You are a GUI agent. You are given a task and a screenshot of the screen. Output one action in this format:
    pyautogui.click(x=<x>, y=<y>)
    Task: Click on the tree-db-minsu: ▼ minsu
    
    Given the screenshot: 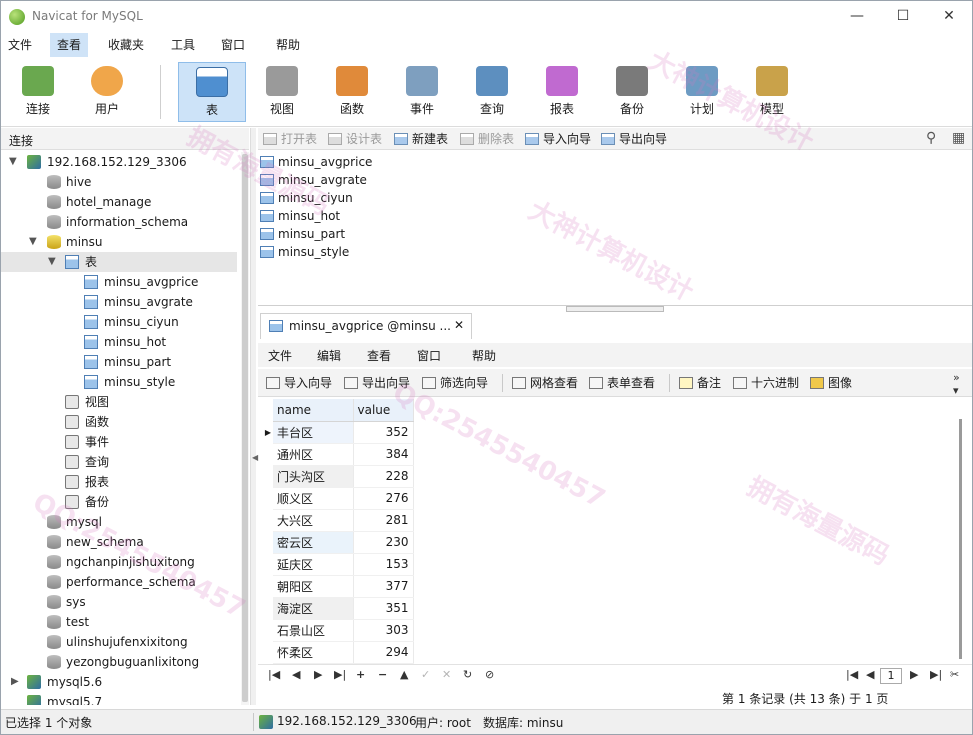 What is the action you would take?
    pyautogui.click(x=119, y=242)
    